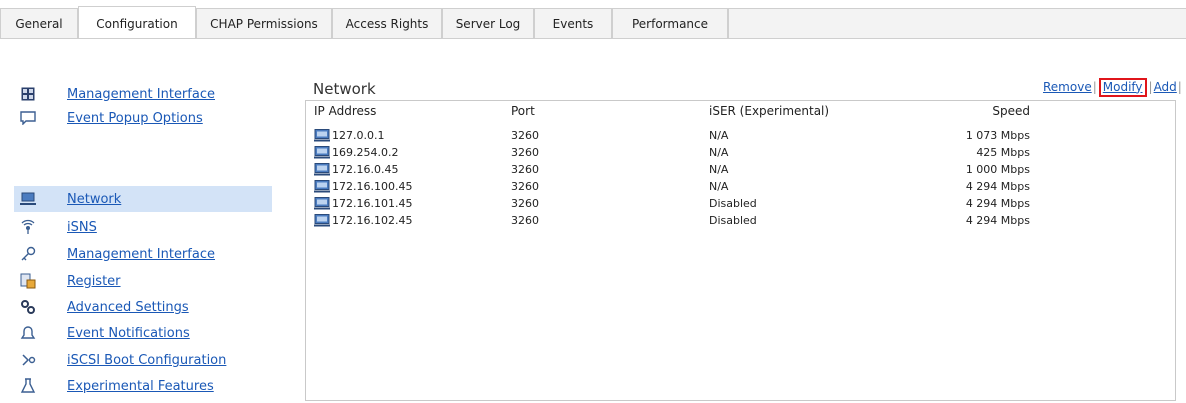 The width and height of the screenshot is (1186, 403). What do you see at coordinates (365, 169) in the screenshot?
I see `ip-address: 172.16.0.45` at bounding box center [365, 169].